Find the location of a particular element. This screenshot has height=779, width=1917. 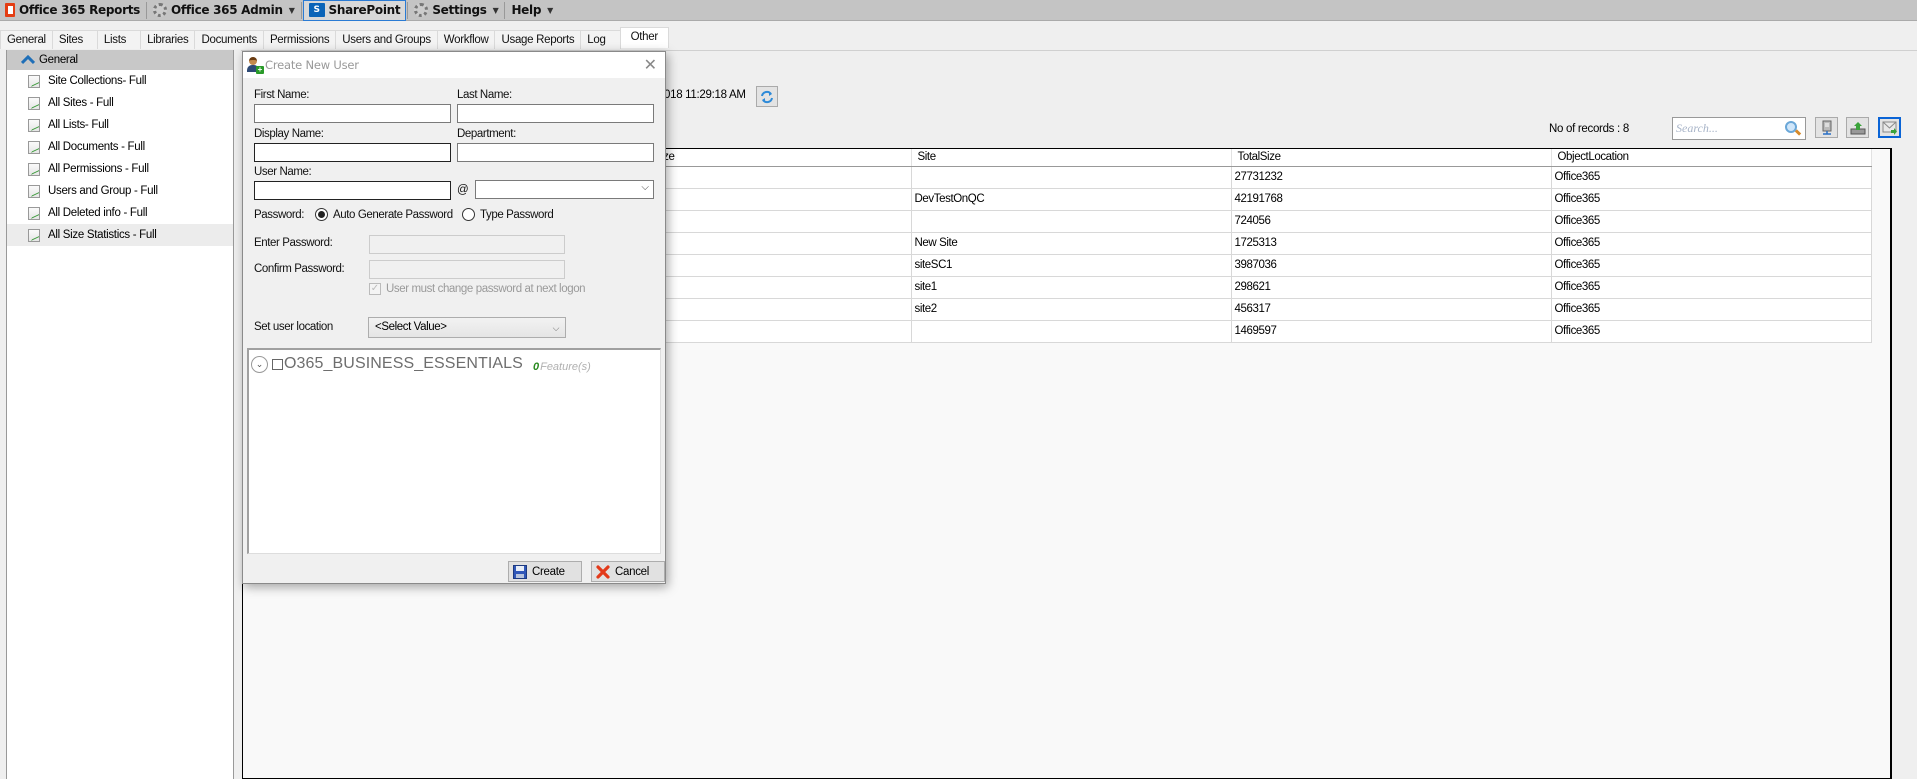

nav-item-all-permissions: All Permissions - Full is located at coordinates (120, 169).